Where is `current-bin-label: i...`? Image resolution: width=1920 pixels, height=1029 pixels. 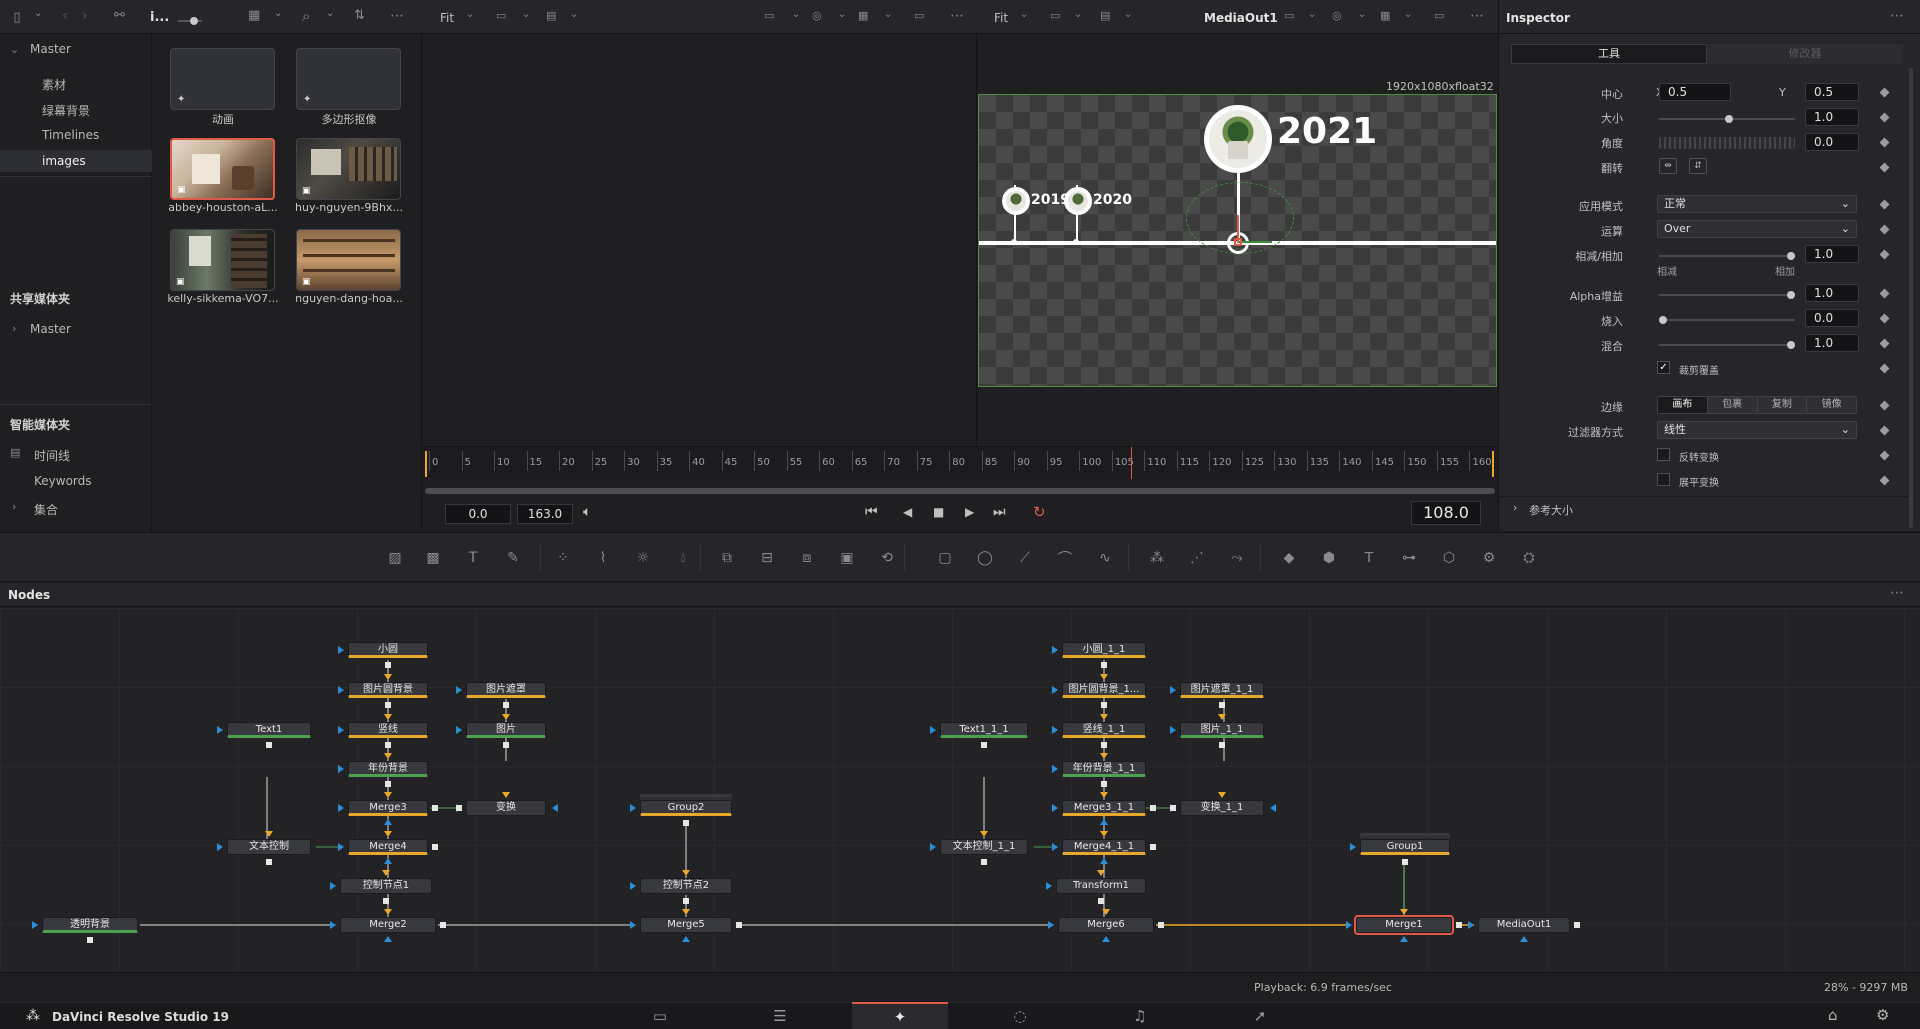
current-bin-label: i... is located at coordinates (159, 17).